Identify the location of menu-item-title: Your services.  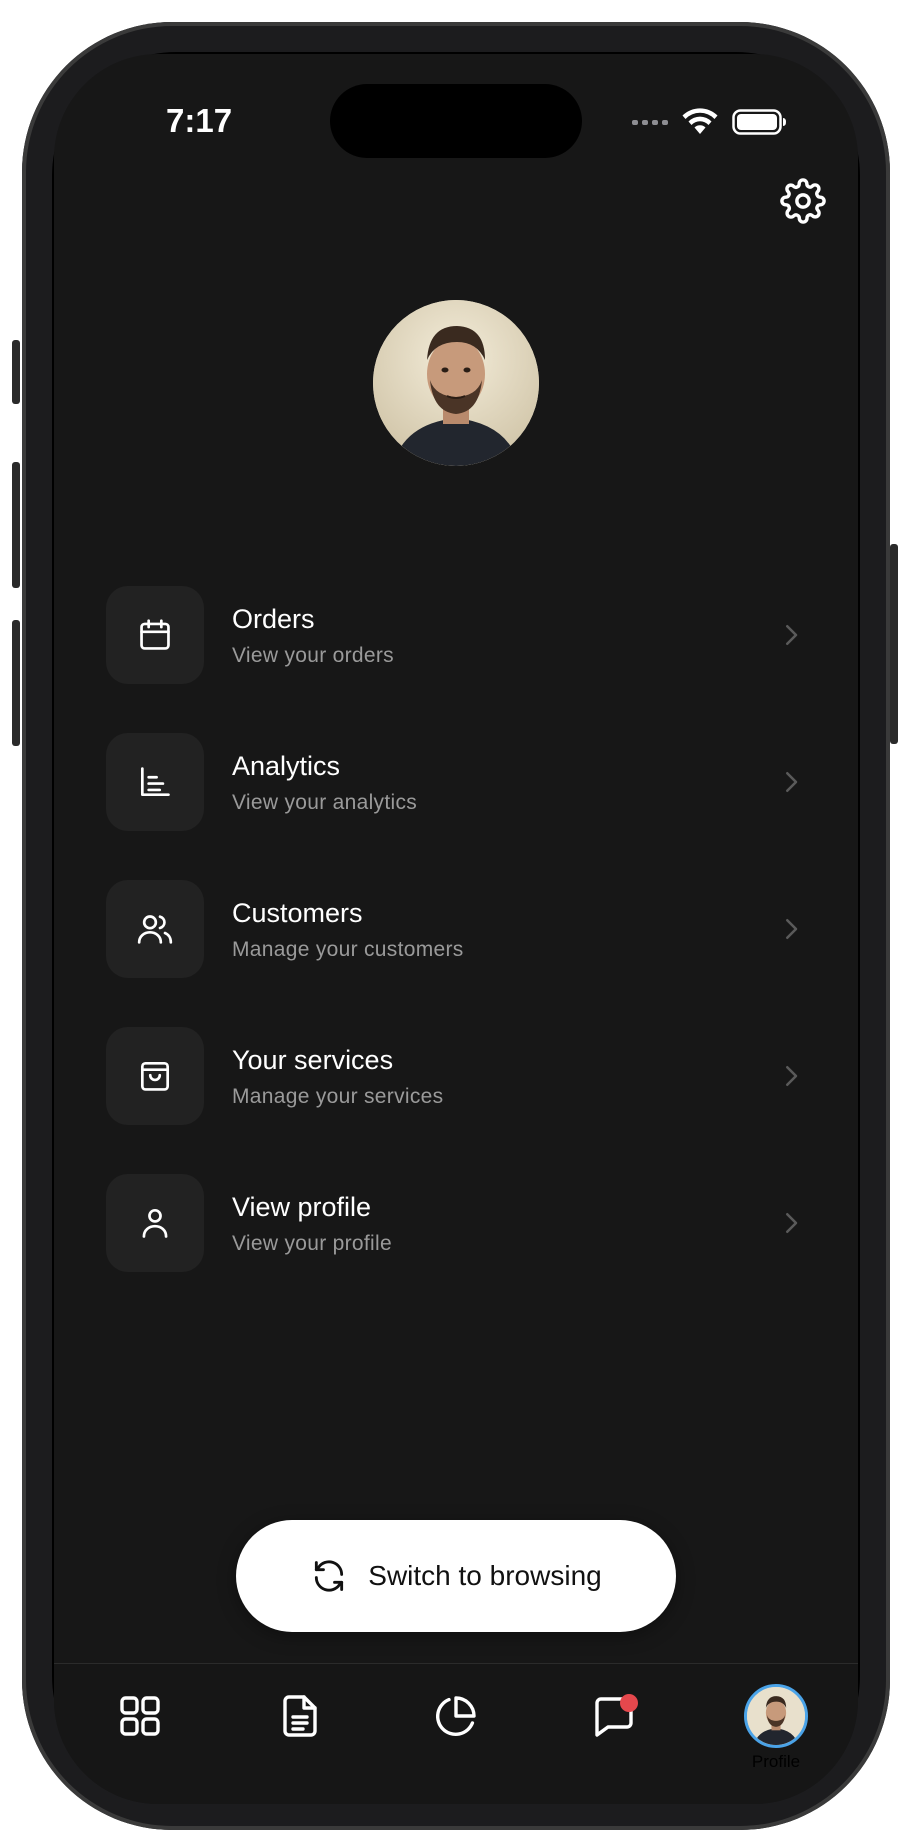
(313, 1060).